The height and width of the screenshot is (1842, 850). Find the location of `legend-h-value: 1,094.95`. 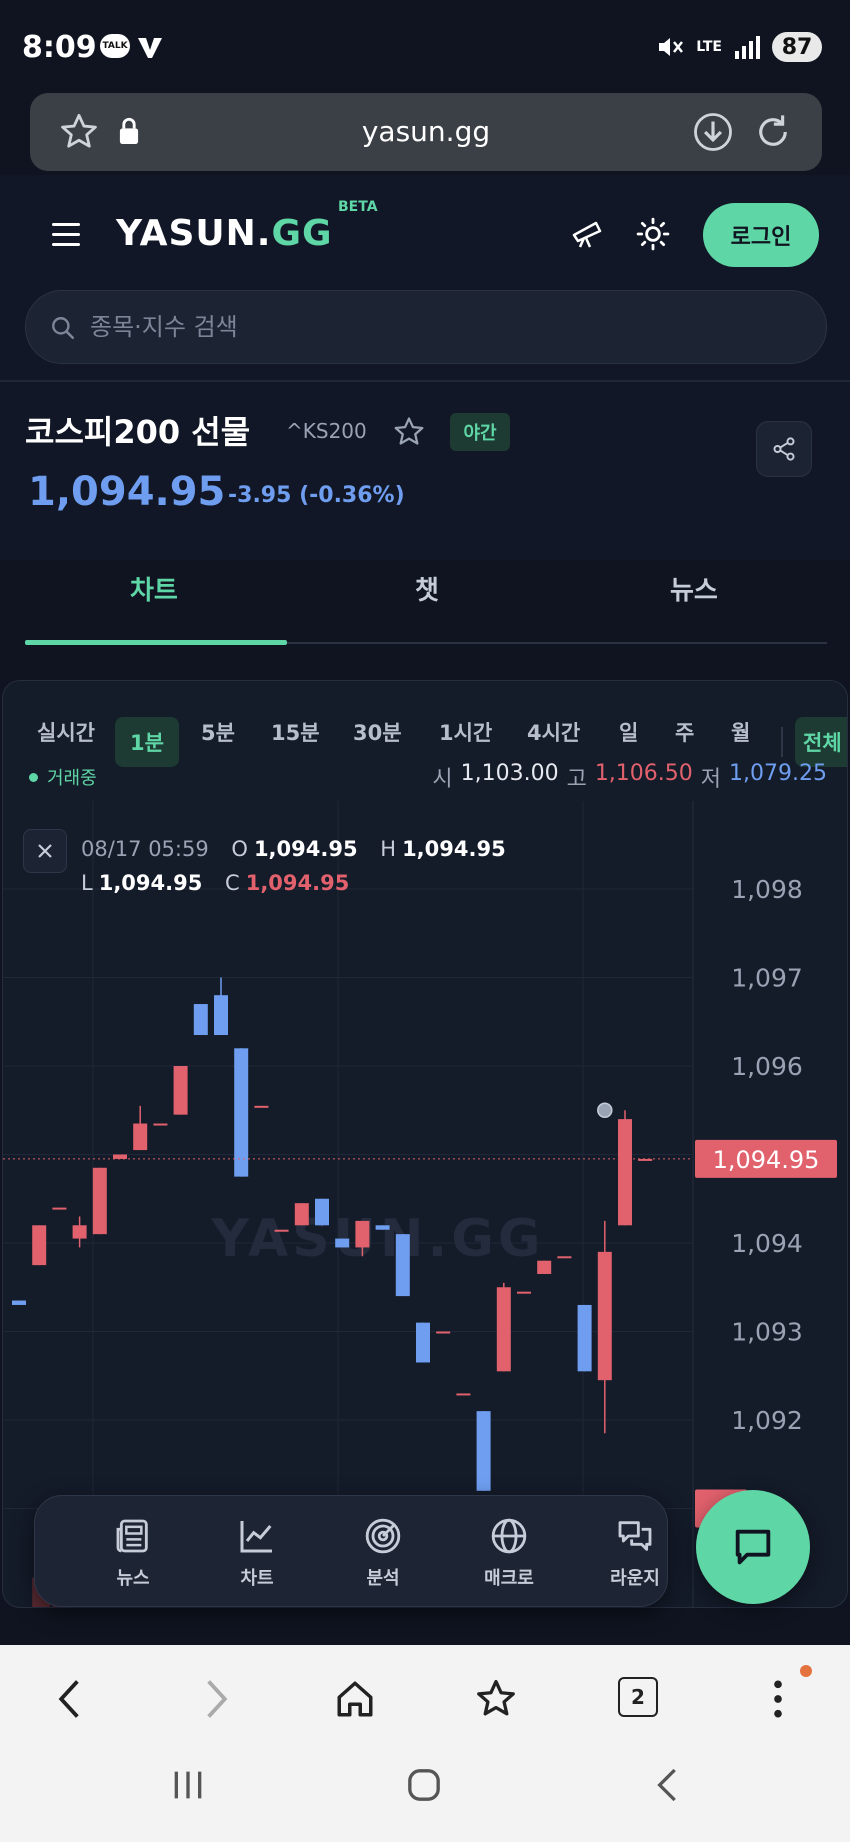

legend-h-value: 1,094.95 is located at coordinates (454, 849).